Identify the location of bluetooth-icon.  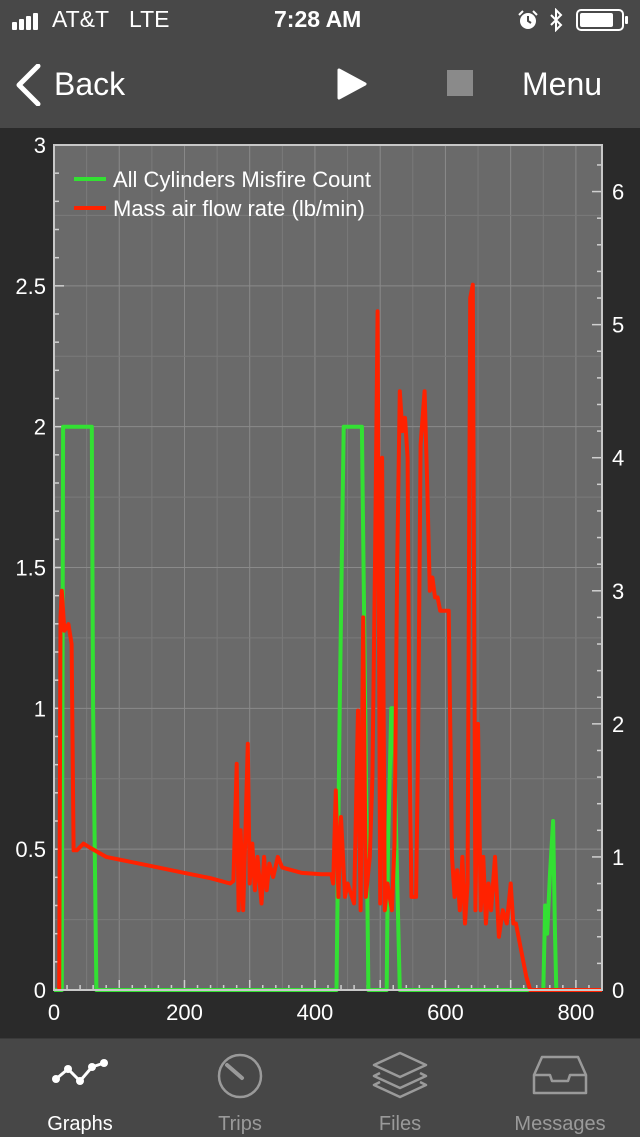
(556, 20).